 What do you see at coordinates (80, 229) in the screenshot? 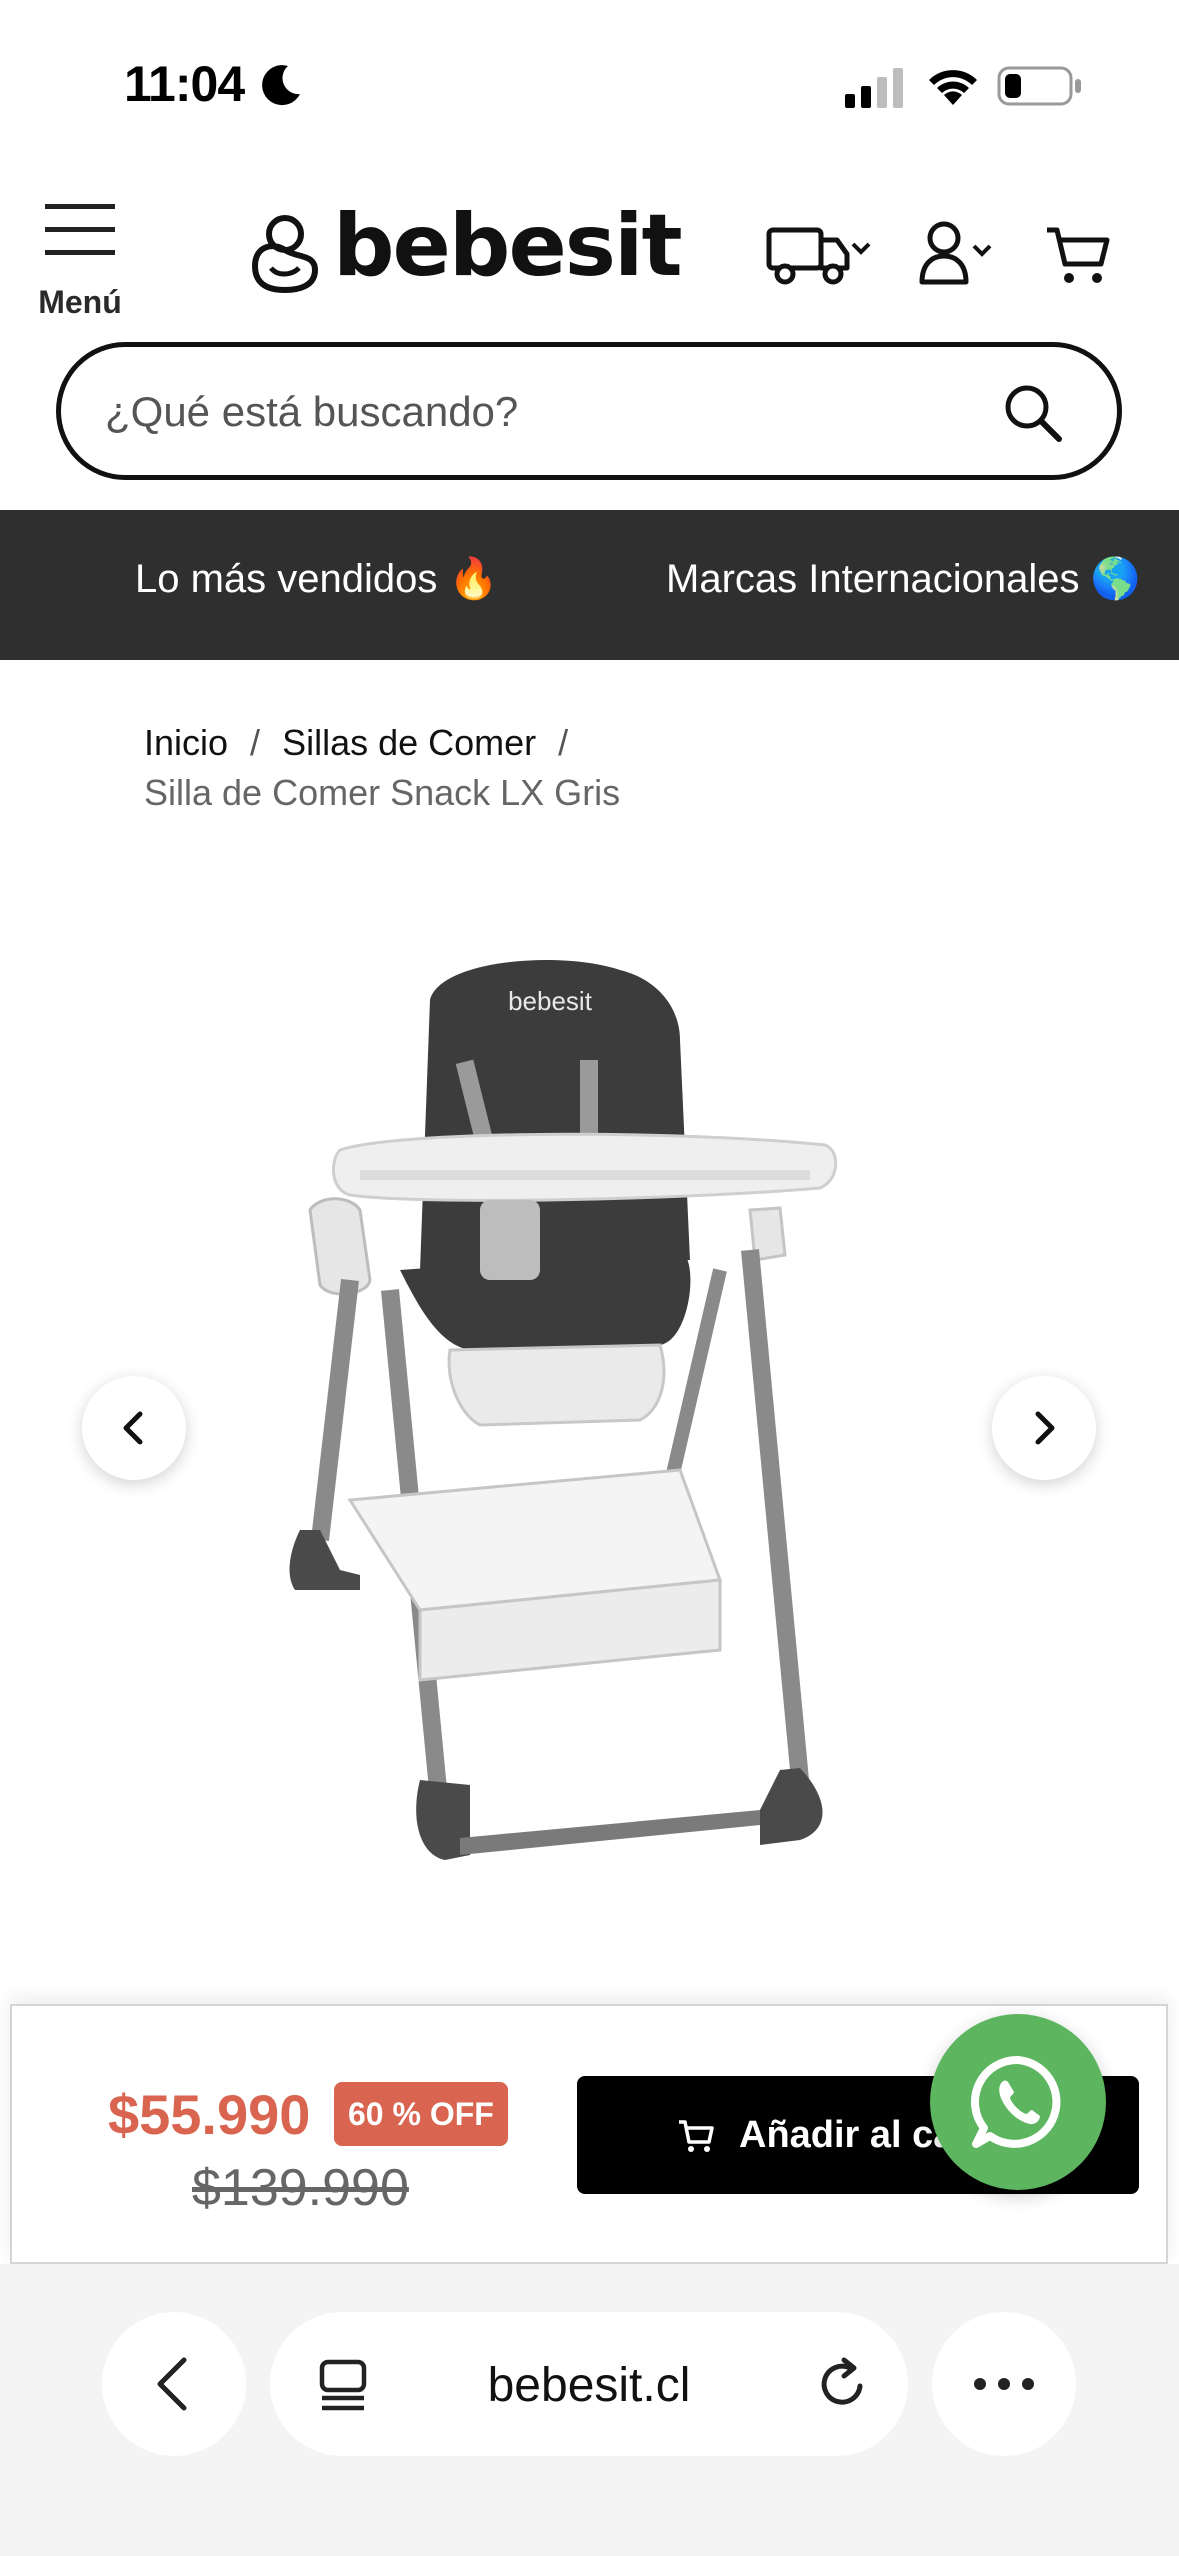
I see `hamburger-icon` at bounding box center [80, 229].